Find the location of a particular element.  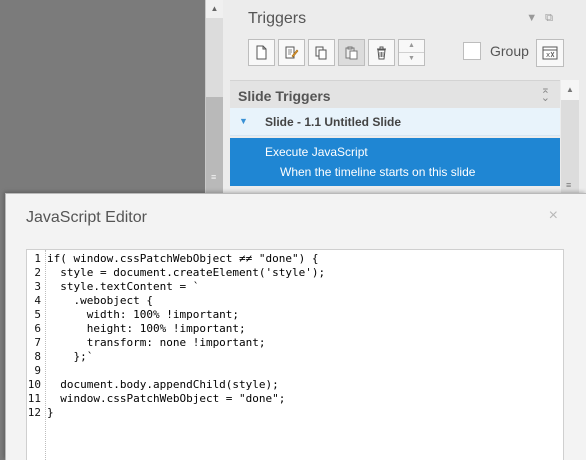

expand-triangle-icon: ▼ is located at coordinates (243, 121).